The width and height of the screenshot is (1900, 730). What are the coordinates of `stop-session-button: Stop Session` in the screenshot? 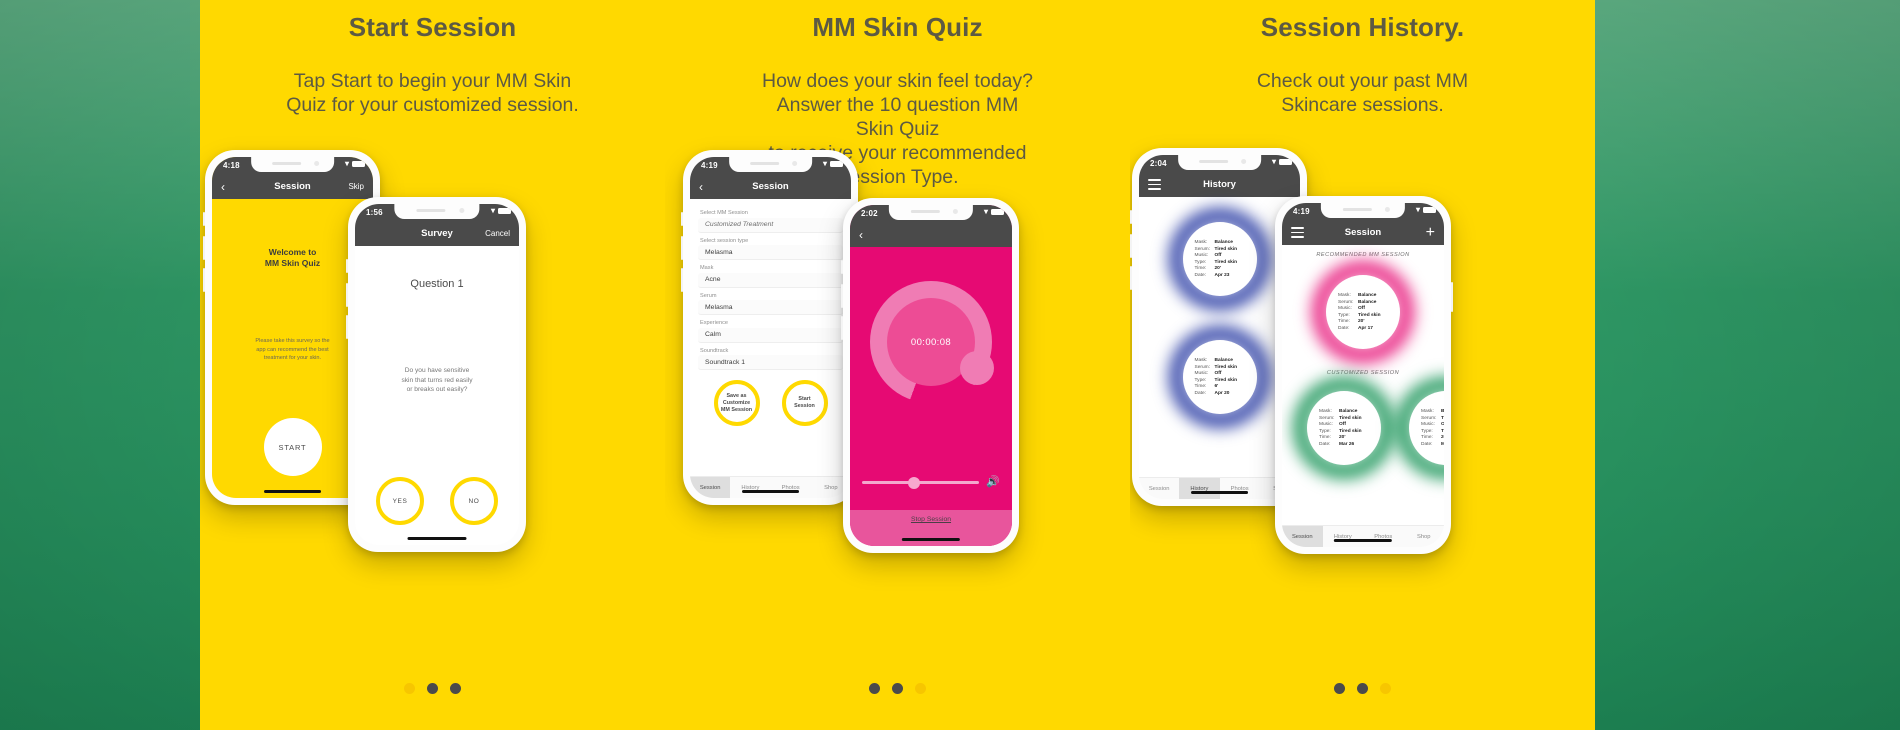 It's located at (931, 519).